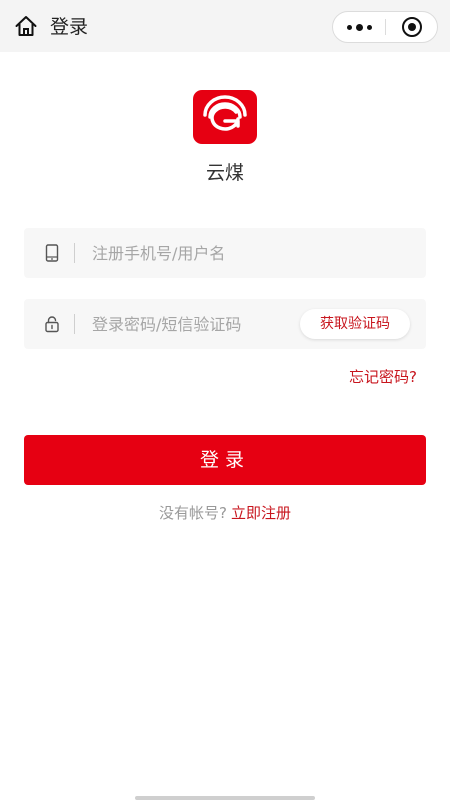  I want to click on phone-field, so click(225, 253).